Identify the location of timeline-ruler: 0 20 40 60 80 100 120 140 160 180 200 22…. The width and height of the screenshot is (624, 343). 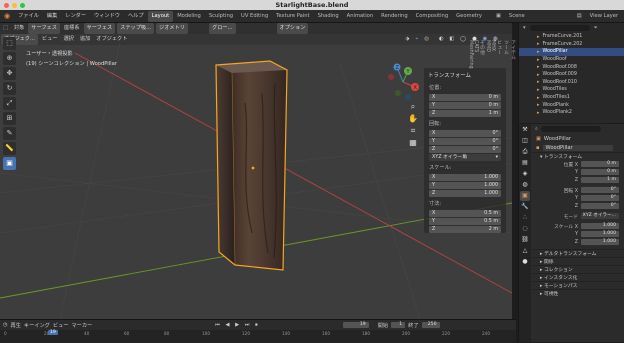
(258, 336).